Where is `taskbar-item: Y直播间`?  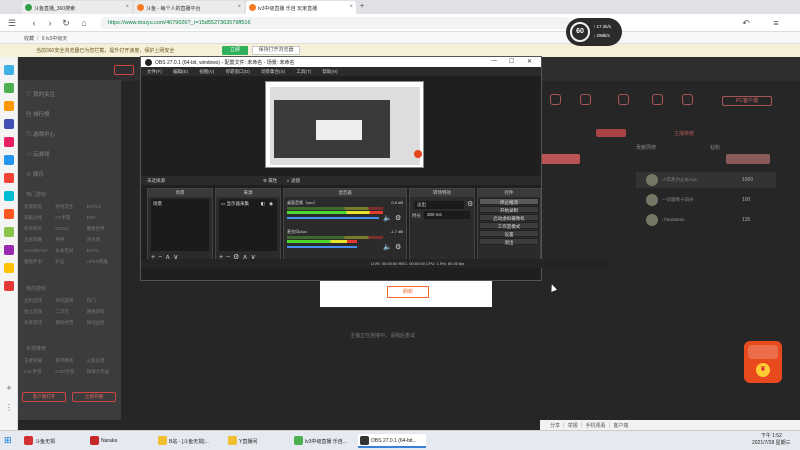 taskbar-item: Y直播间 is located at coordinates (257, 441).